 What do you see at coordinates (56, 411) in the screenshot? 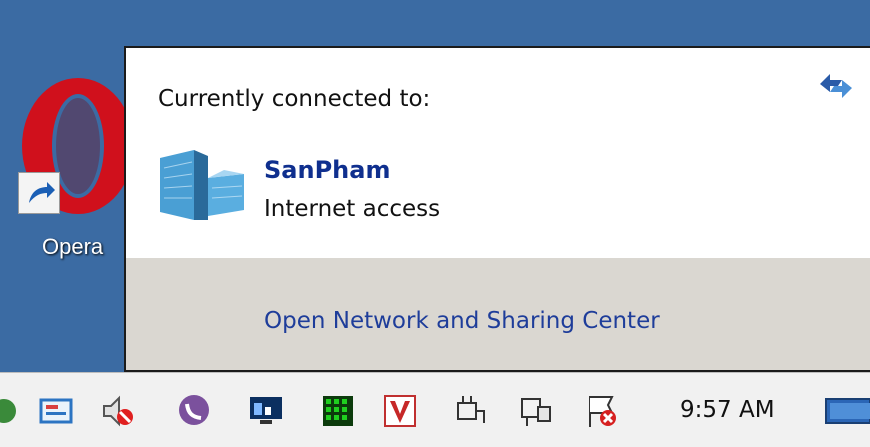
I see `message-icon` at bounding box center [56, 411].